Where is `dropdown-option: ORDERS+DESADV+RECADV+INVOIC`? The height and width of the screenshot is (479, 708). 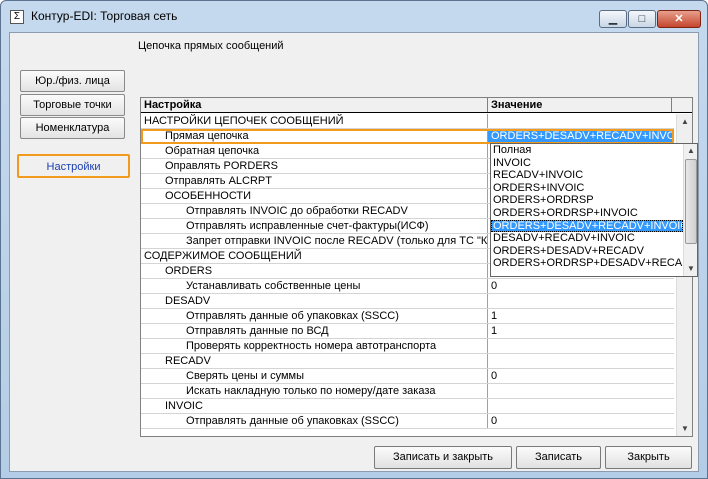 dropdown-option: ORDERS+DESADV+RECADV+INVOIC is located at coordinates (587, 226).